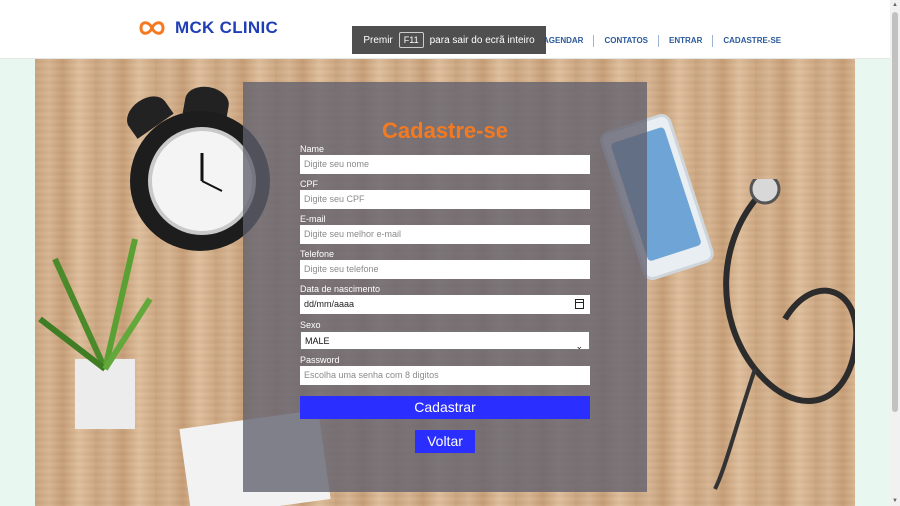  Describe the element at coordinates (784, 334) in the screenshot. I see `stethoscope-icon` at that location.